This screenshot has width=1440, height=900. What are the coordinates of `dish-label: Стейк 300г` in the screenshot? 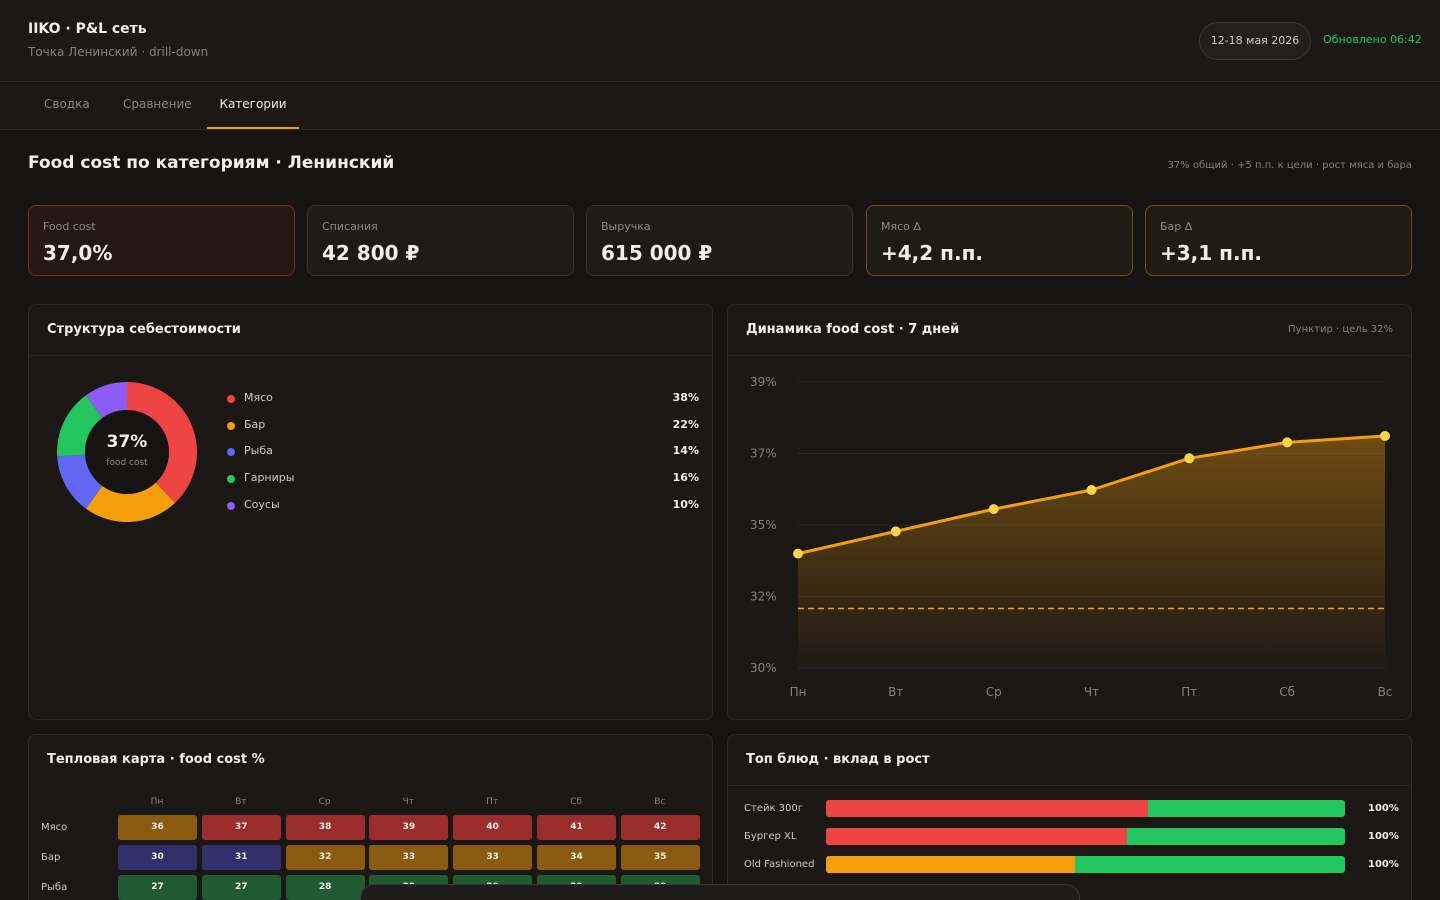 It's located at (774, 808).